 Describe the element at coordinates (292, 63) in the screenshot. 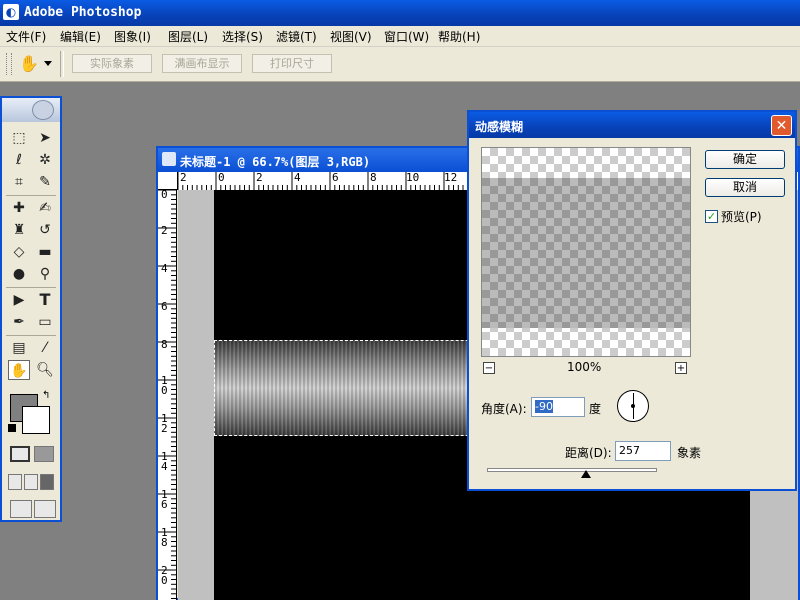

I see `print-size-button: 打印尺寸` at that location.